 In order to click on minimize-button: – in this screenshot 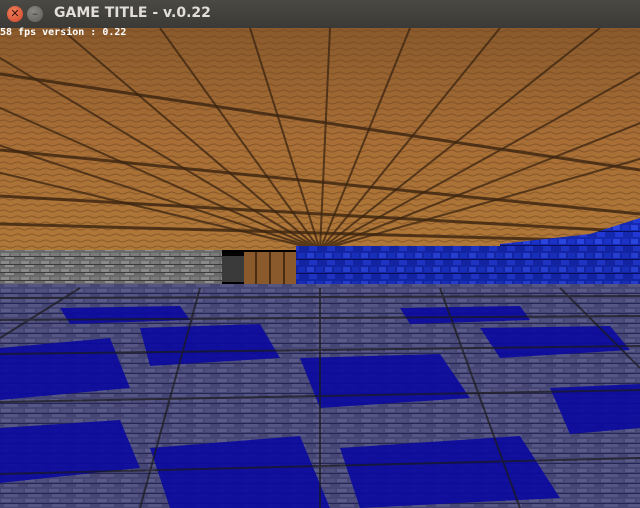, I will do `click(35, 14)`.